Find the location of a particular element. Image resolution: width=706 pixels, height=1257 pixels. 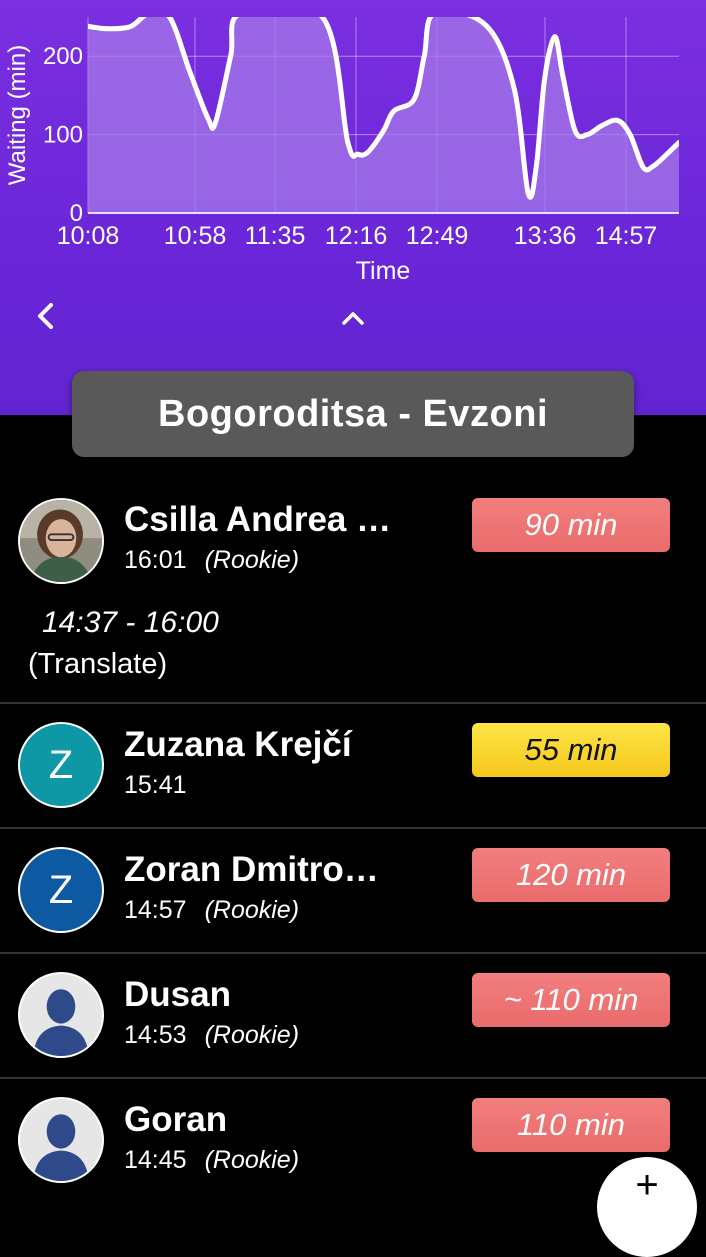

add-button: + is located at coordinates (647, 1207).